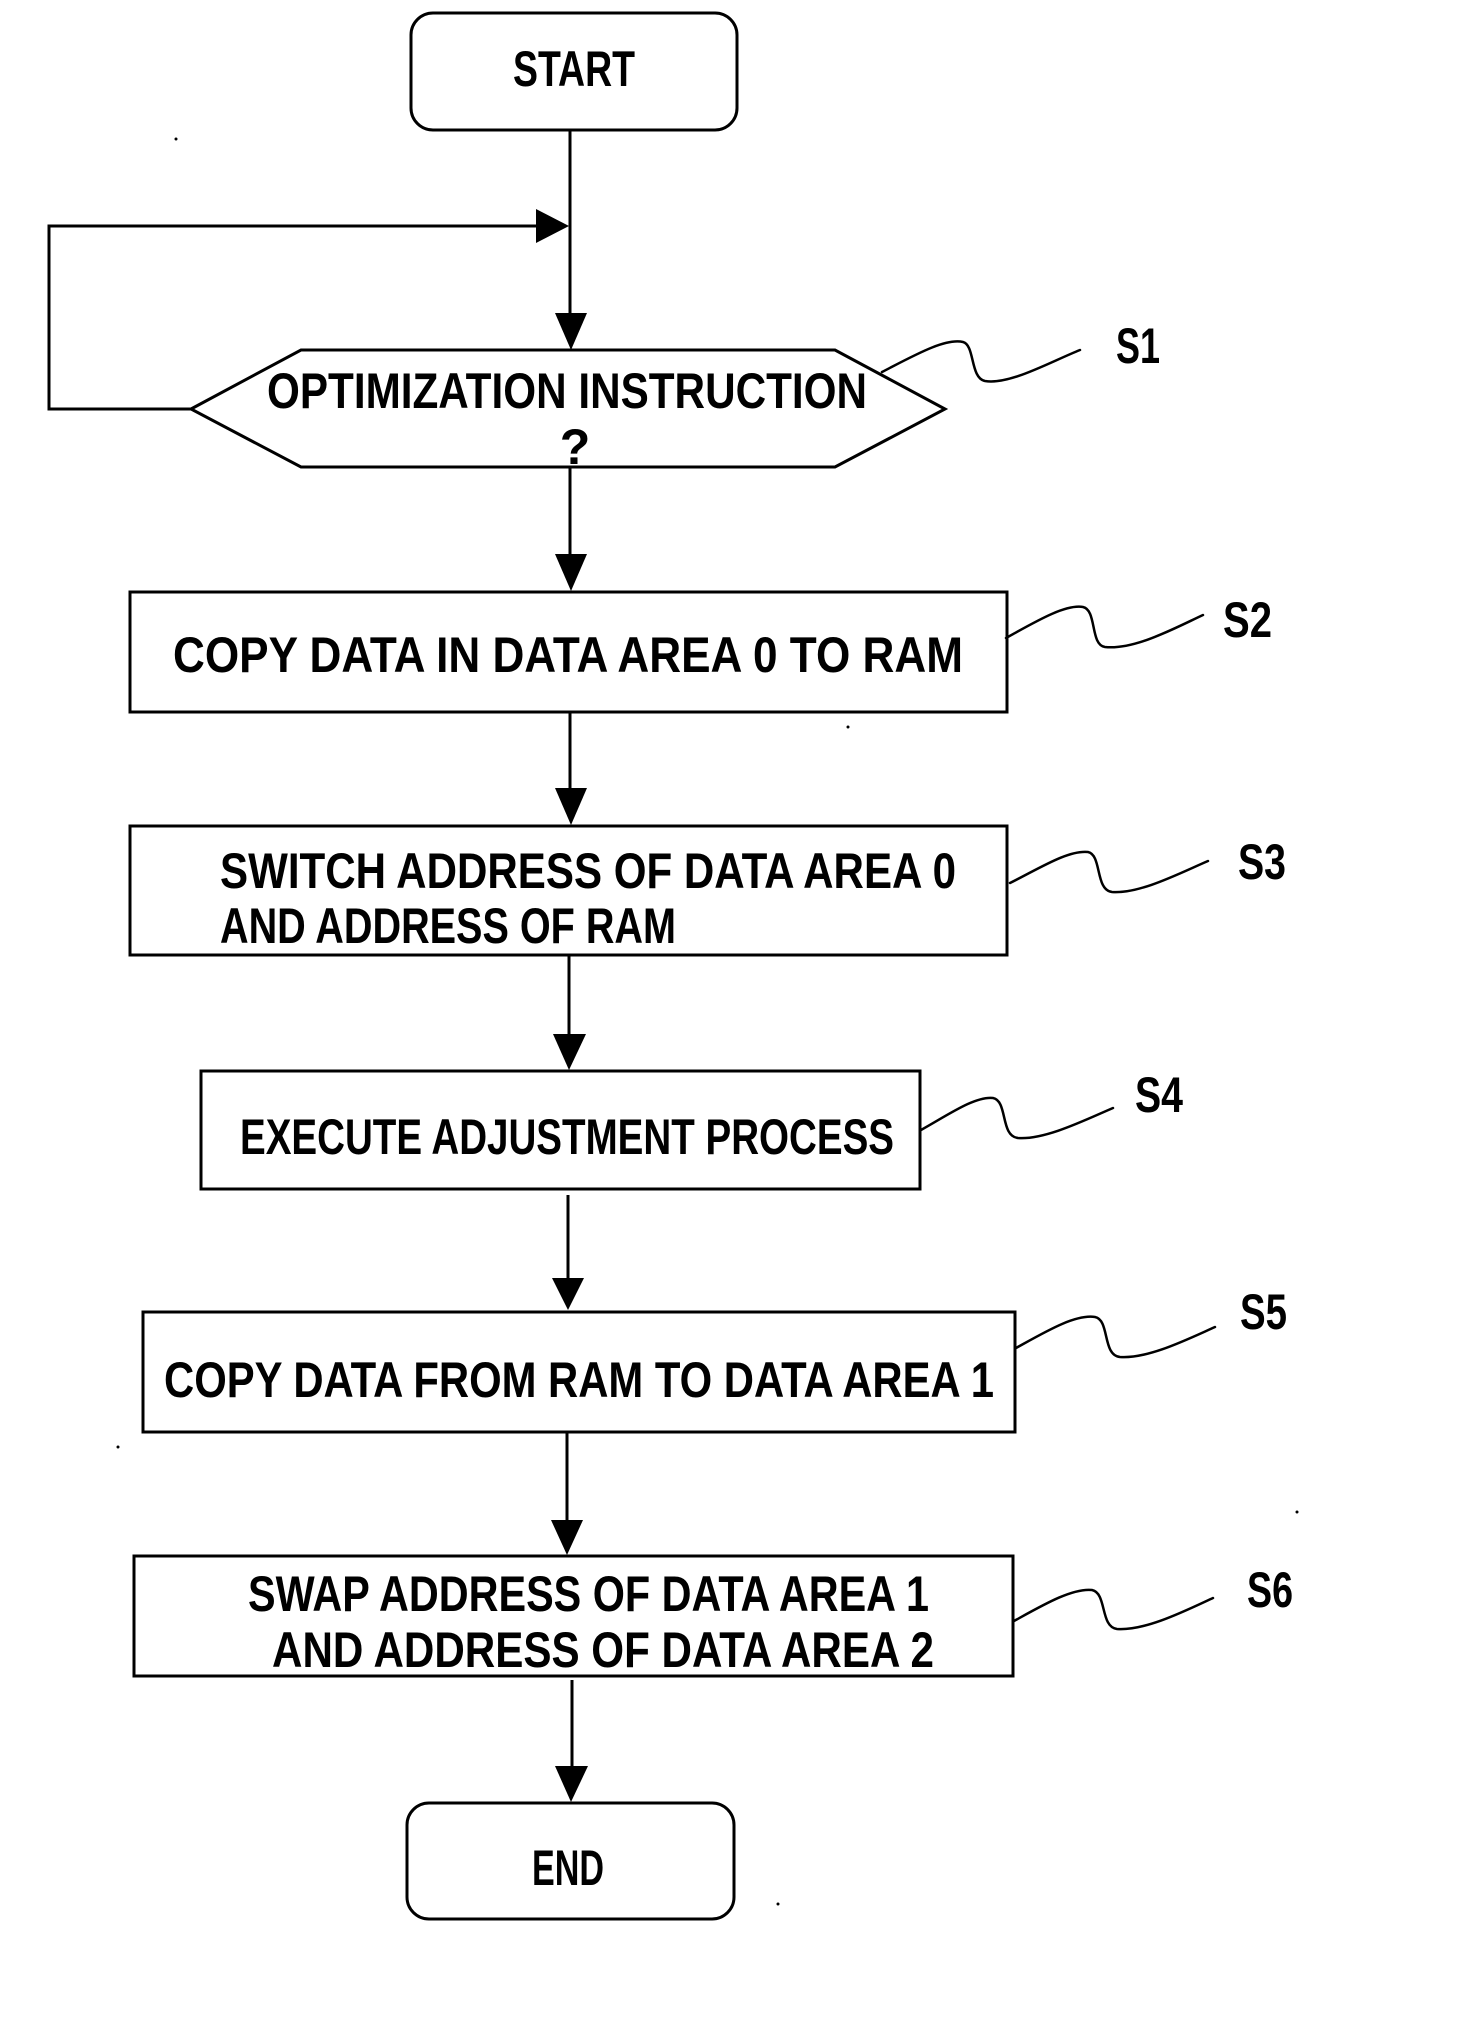  Describe the element at coordinates (1262, 862) in the screenshot. I see `step-label-s3: S3` at that location.